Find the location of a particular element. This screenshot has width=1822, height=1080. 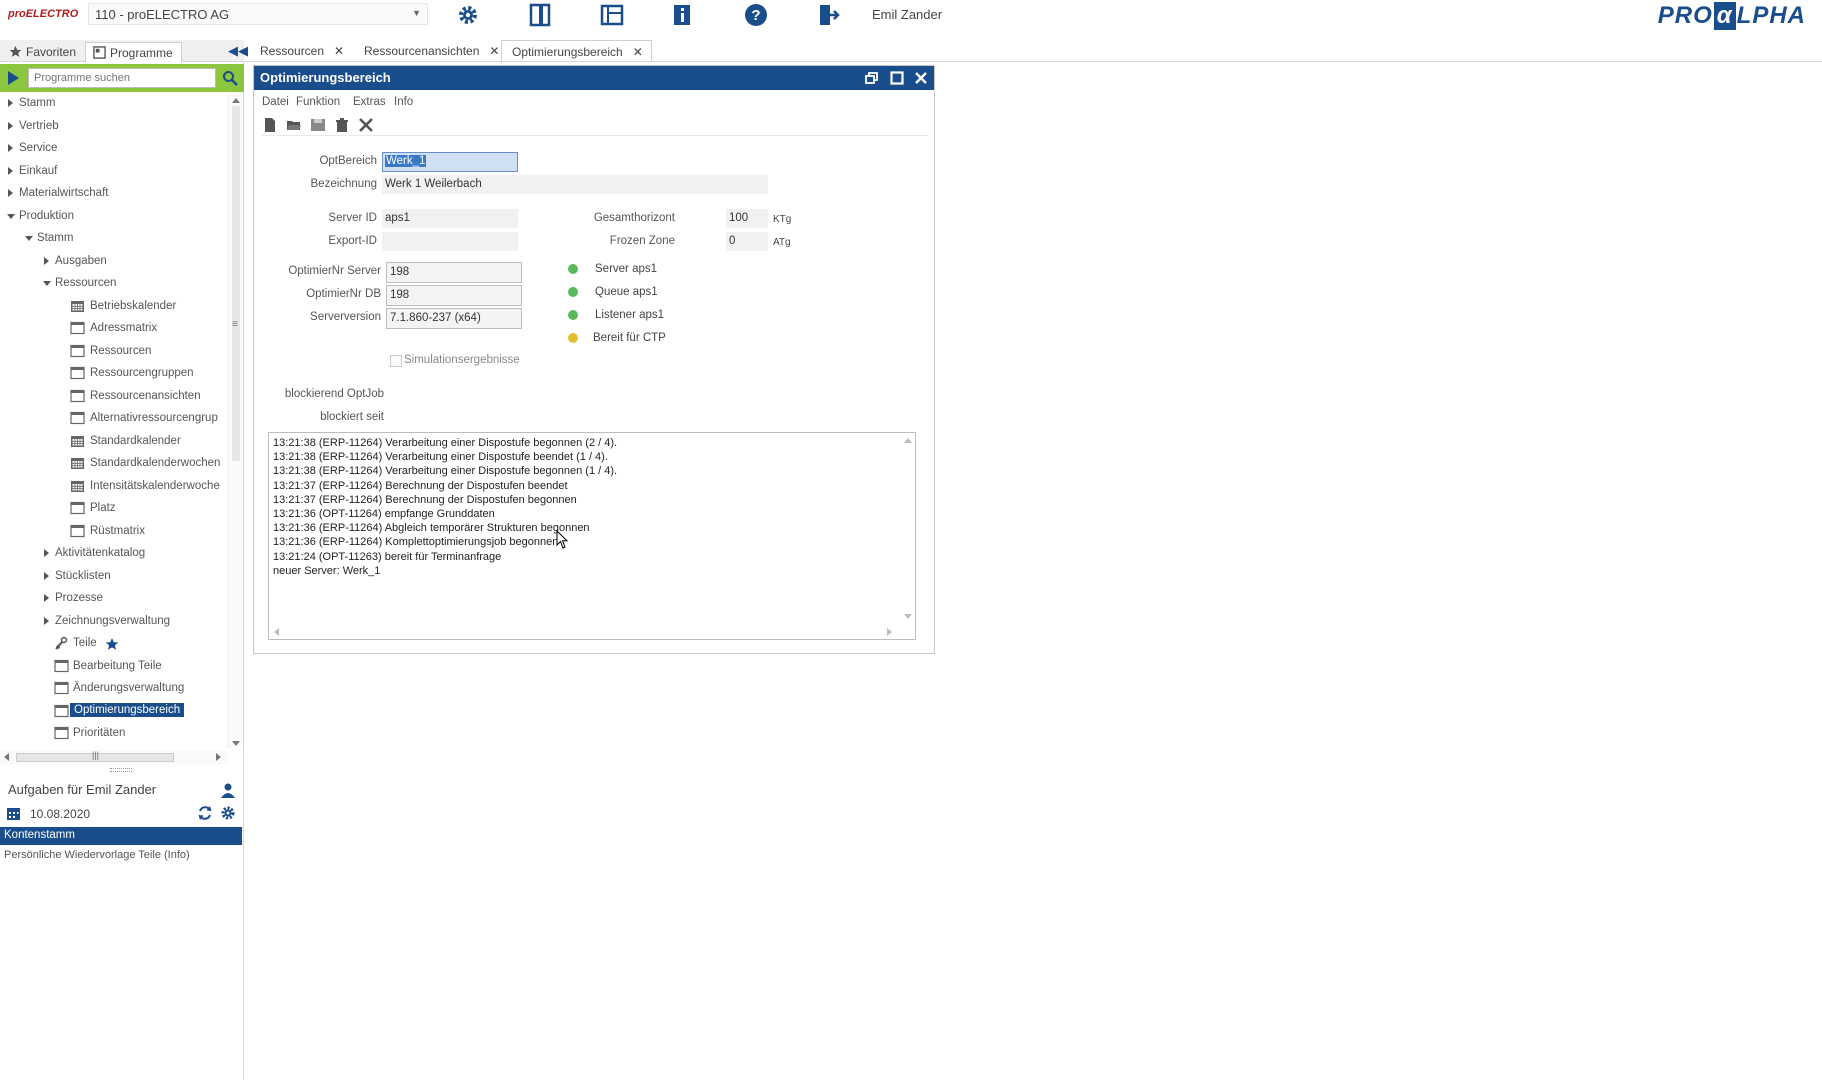

favorite-star-icon is located at coordinates (112, 644).